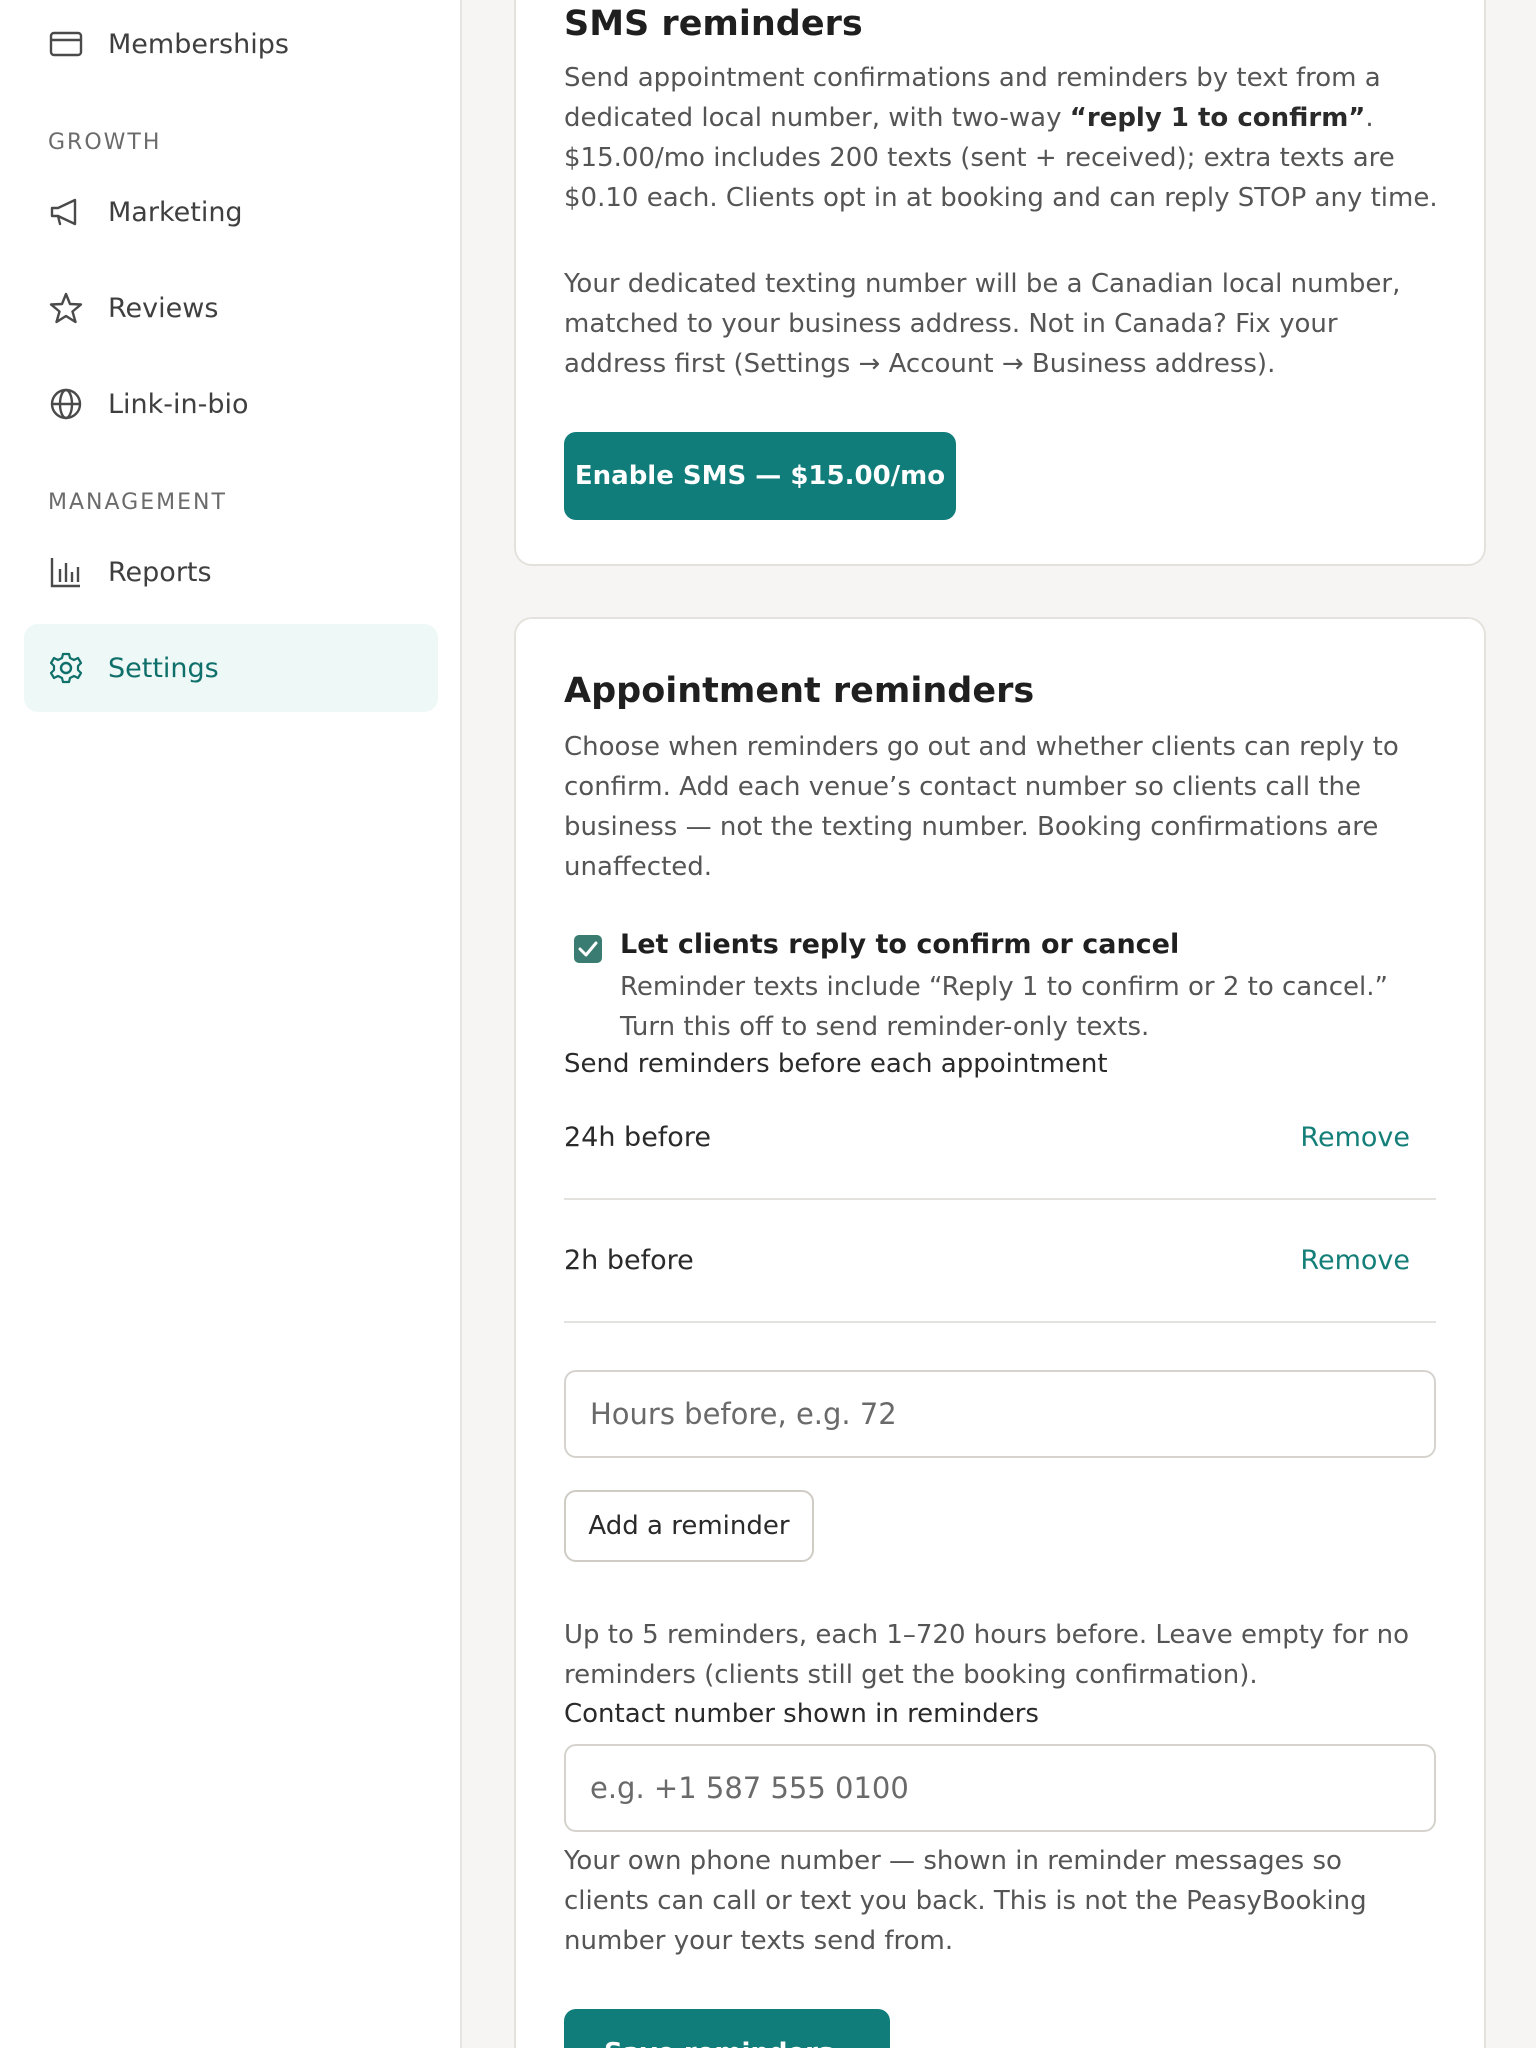 This screenshot has width=1536, height=2048. Describe the element at coordinates (231, 572) in the screenshot. I see `sidebar-item-reports: Reports` at that location.